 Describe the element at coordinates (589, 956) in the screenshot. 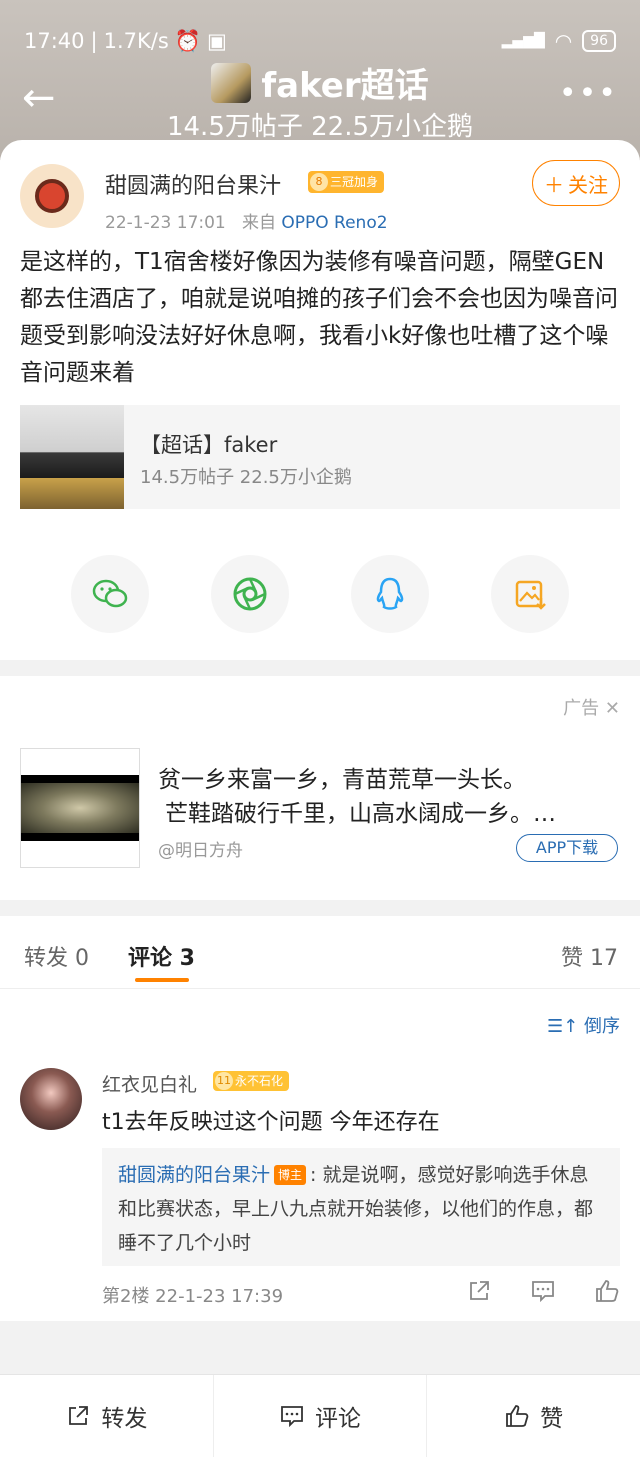

I see `tab-like: 赞 17` at that location.